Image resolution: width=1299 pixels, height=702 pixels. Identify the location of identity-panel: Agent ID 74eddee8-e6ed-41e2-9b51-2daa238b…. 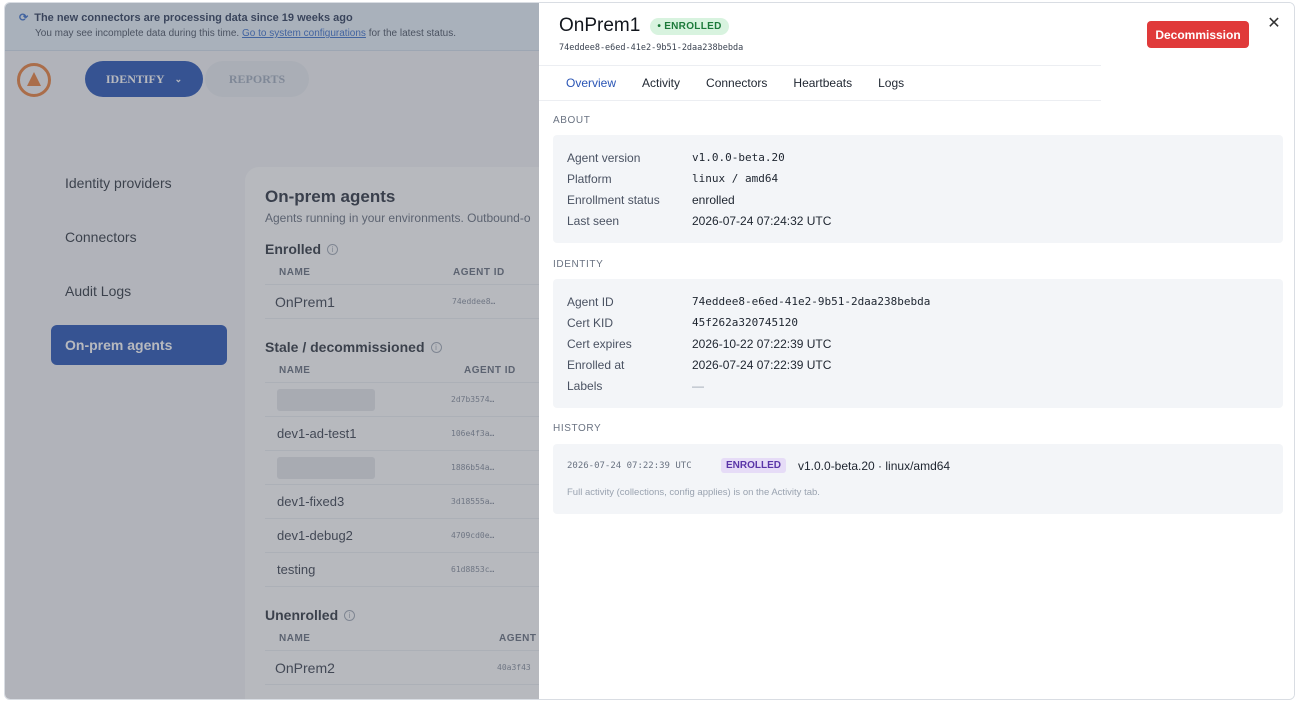
(918, 343).